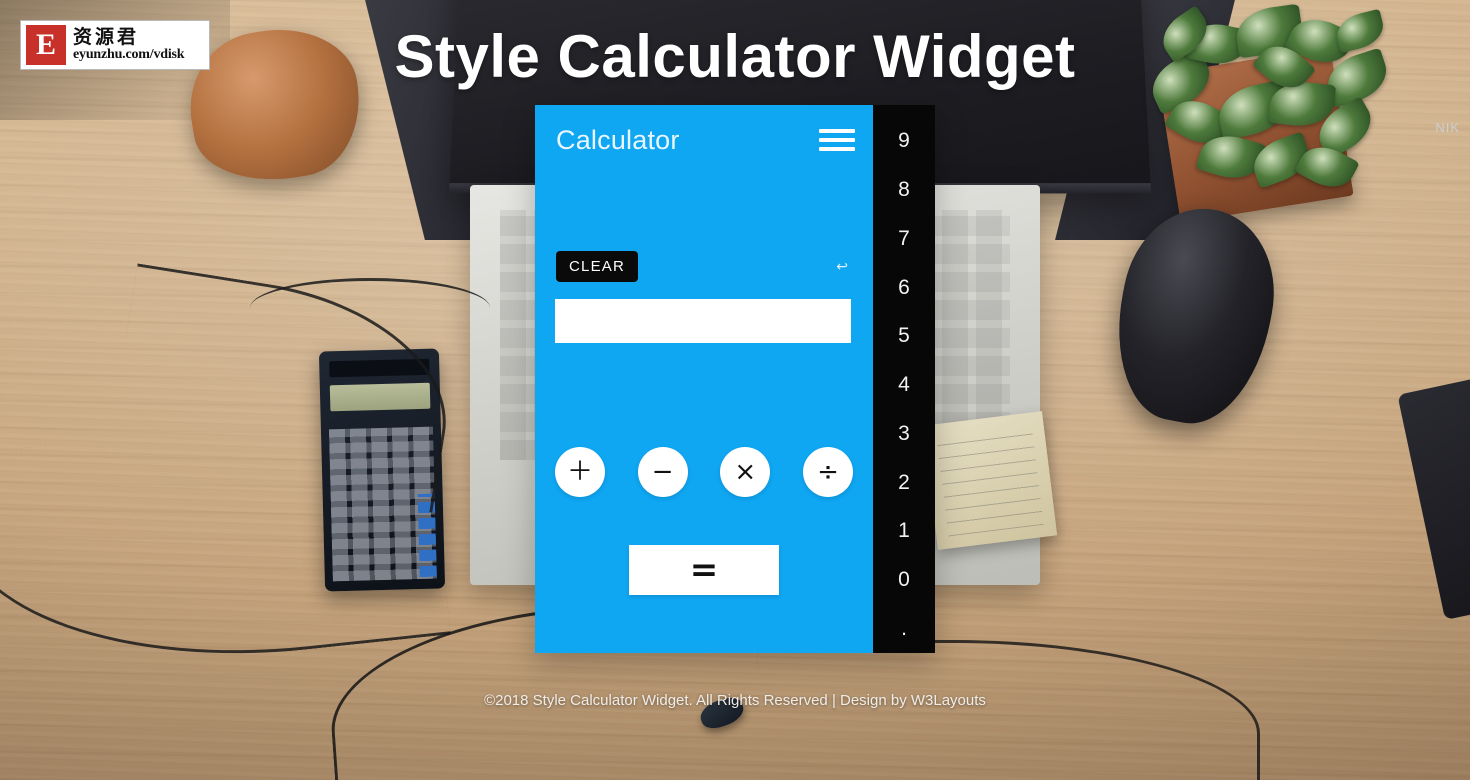  I want to click on digit-button-0: 0, so click(904, 580).